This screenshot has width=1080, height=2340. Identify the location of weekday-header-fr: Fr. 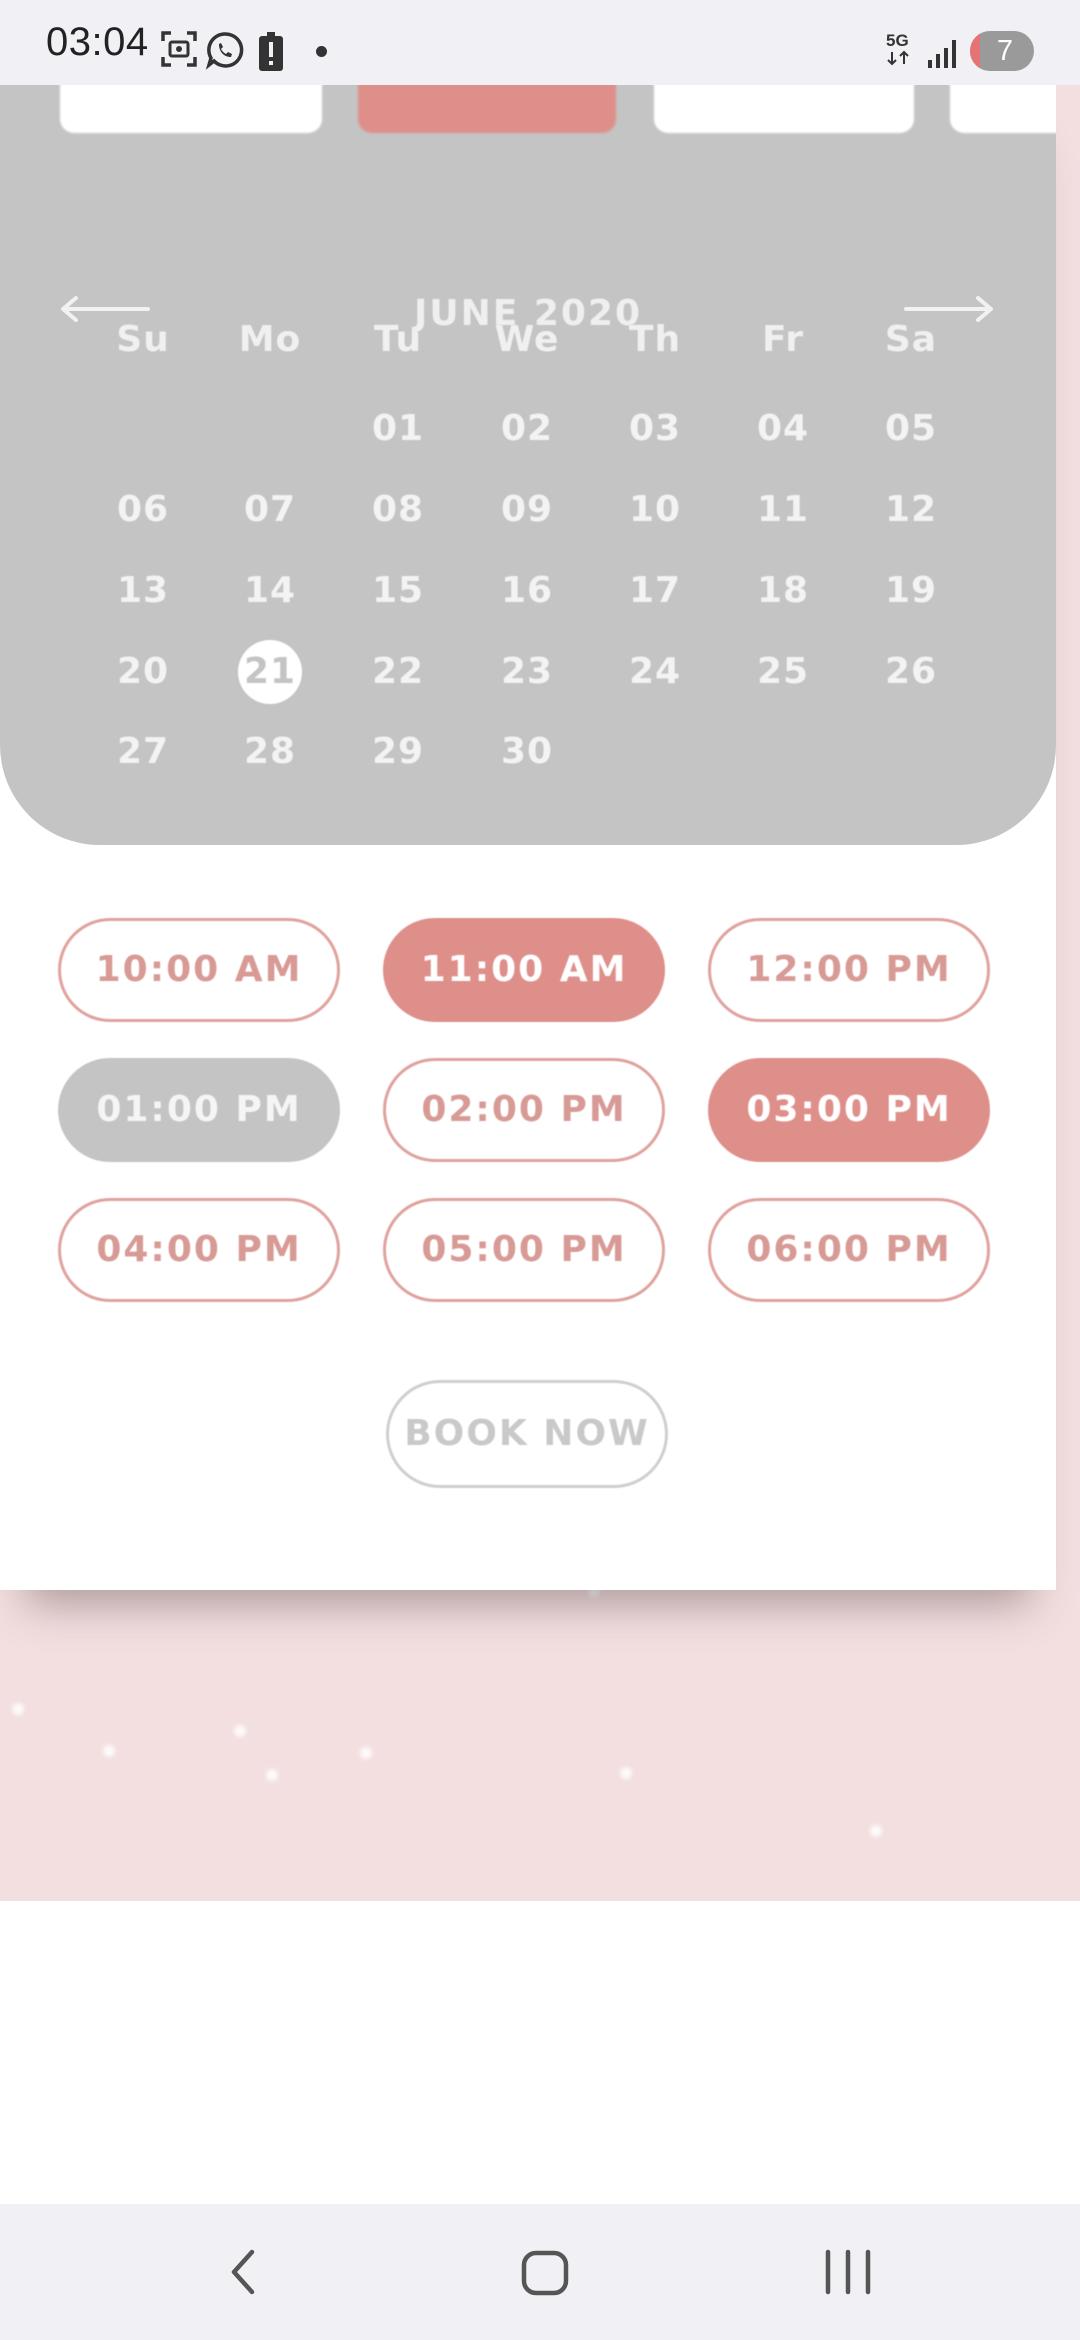
(783, 339).